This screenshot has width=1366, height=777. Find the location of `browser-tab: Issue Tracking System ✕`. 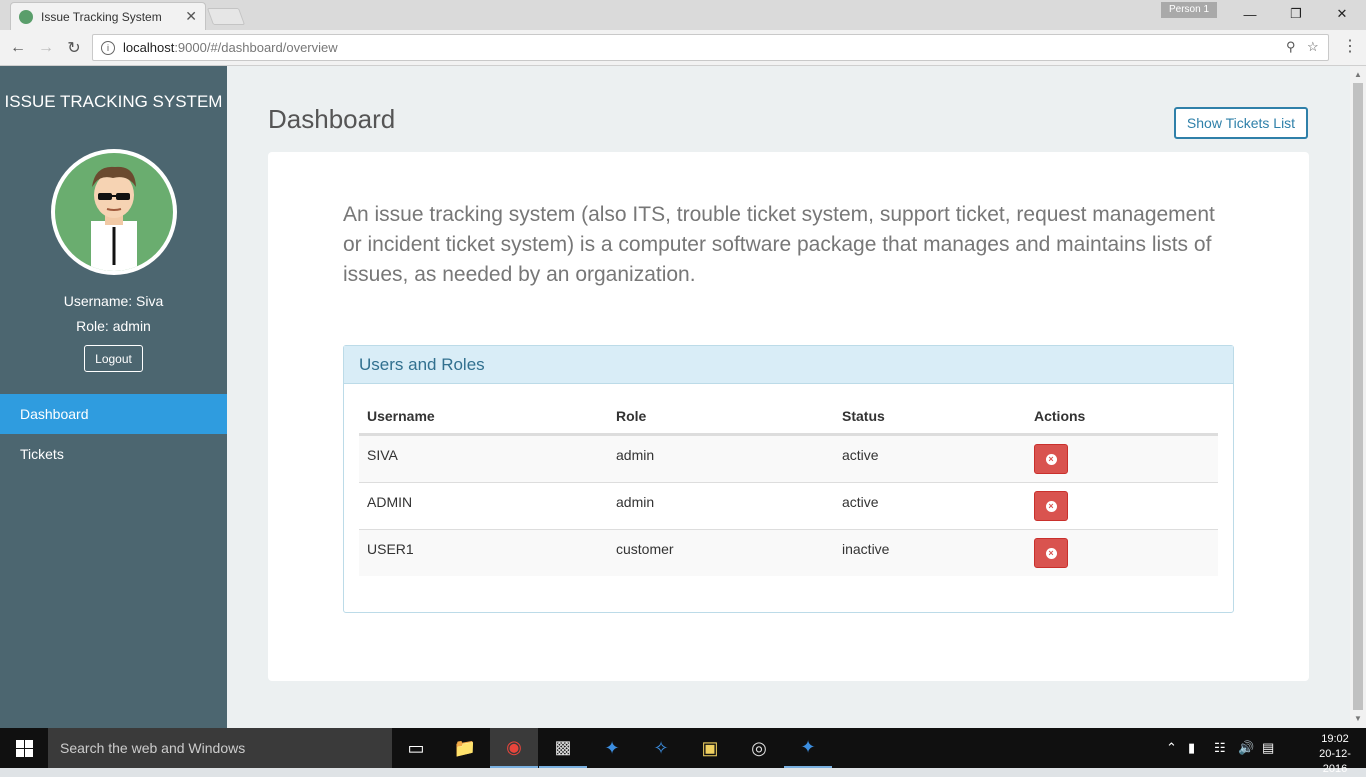

browser-tab: Issue Tracking System ✕ is located at coordinates (108, 16).